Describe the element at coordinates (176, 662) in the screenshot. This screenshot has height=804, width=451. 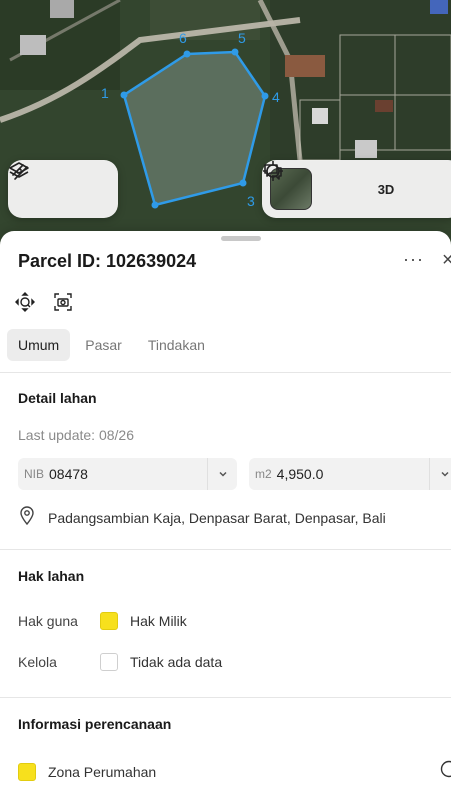
I see `kelola-value: Tidak ada data` at that location.